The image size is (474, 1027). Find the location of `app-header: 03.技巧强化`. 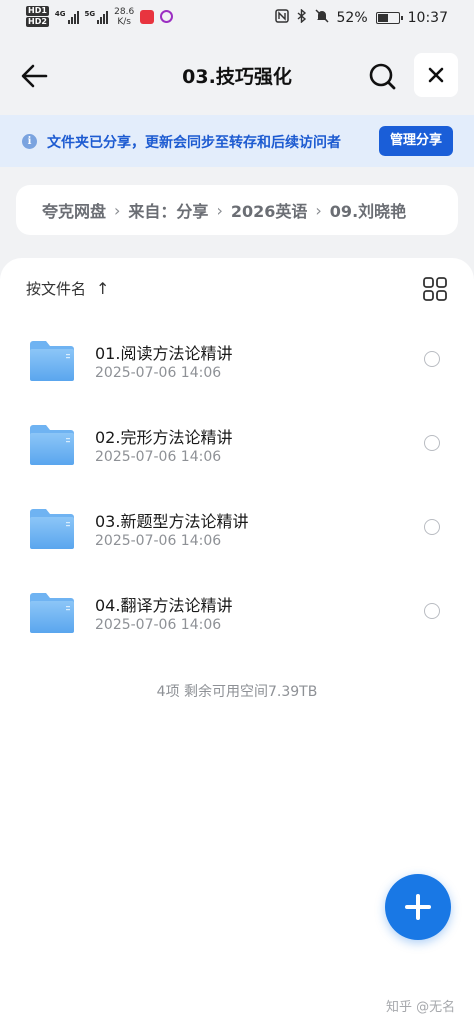

app-header: 03.技巧强化 is located at coordinates (237, 76).